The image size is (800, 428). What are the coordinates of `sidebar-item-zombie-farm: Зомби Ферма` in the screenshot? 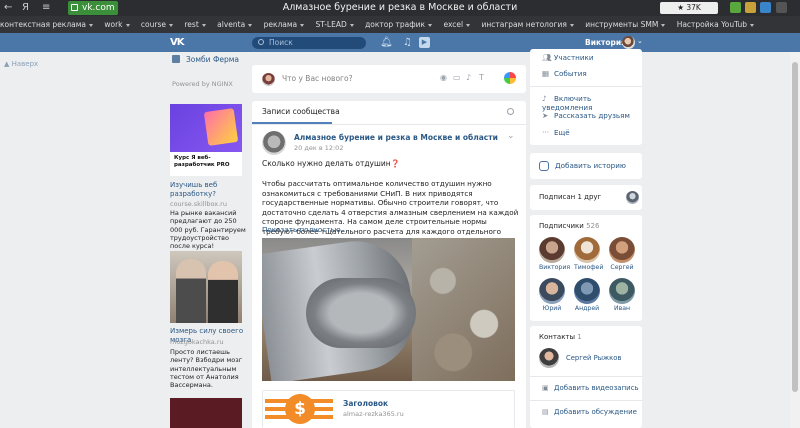 It's located at (205, 59).